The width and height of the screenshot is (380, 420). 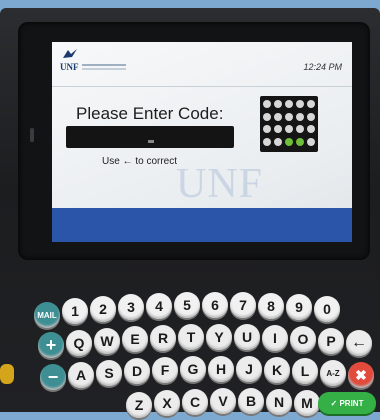 I want to click on key-f: F, so click(x=165, y=370).